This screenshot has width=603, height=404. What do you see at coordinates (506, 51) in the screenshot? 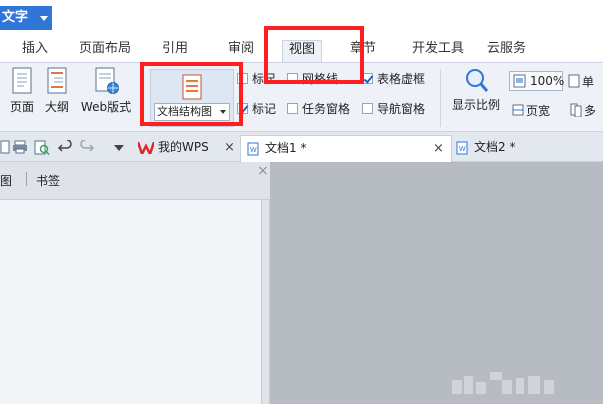
I see `tab-cloud-services: 云服务` at bounding box center [506, 51].